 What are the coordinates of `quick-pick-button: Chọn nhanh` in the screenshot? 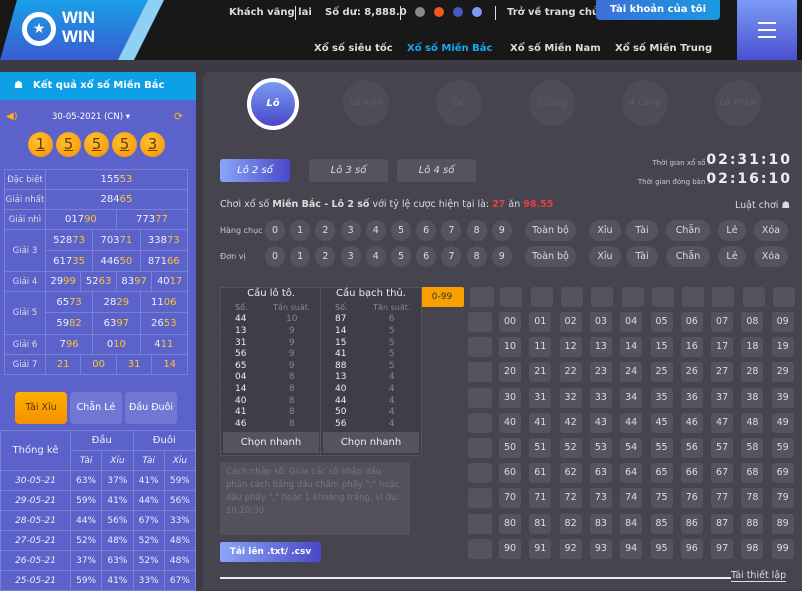 It's located at (371, 443).